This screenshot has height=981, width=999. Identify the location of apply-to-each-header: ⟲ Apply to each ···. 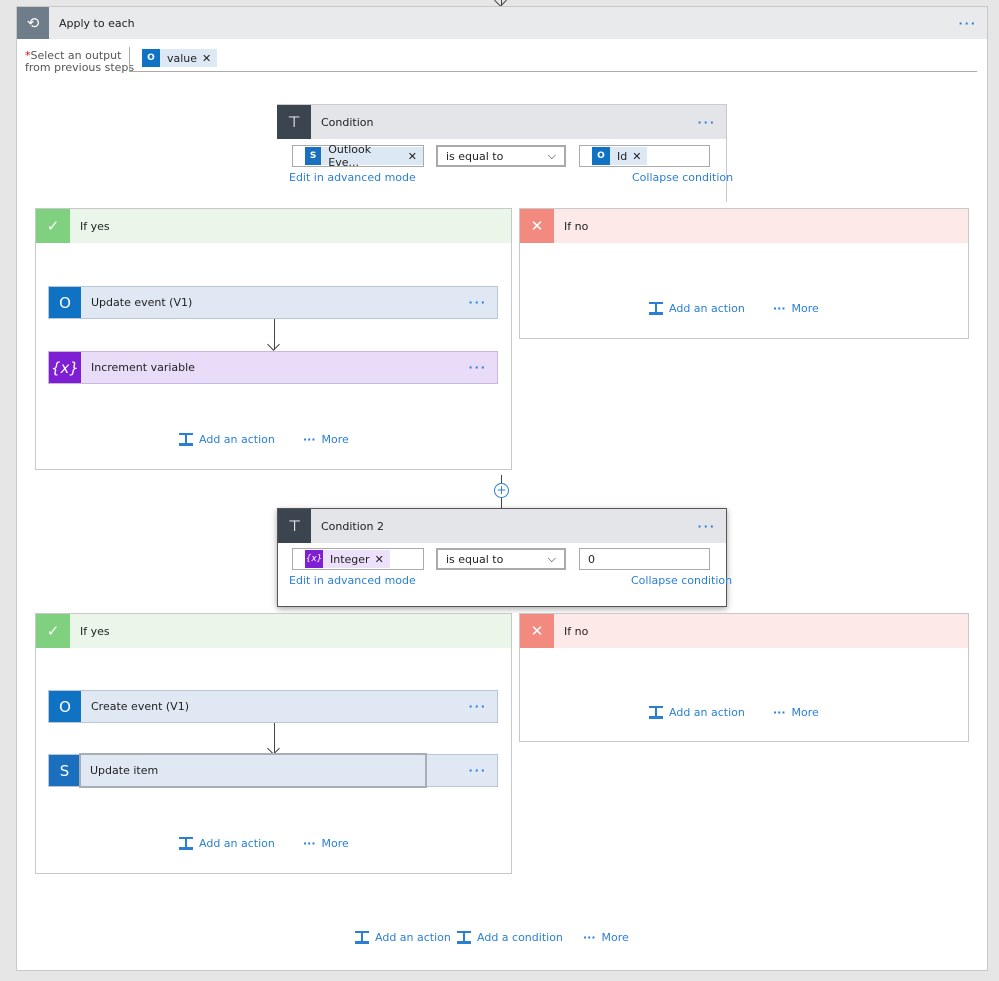
(502, 23).